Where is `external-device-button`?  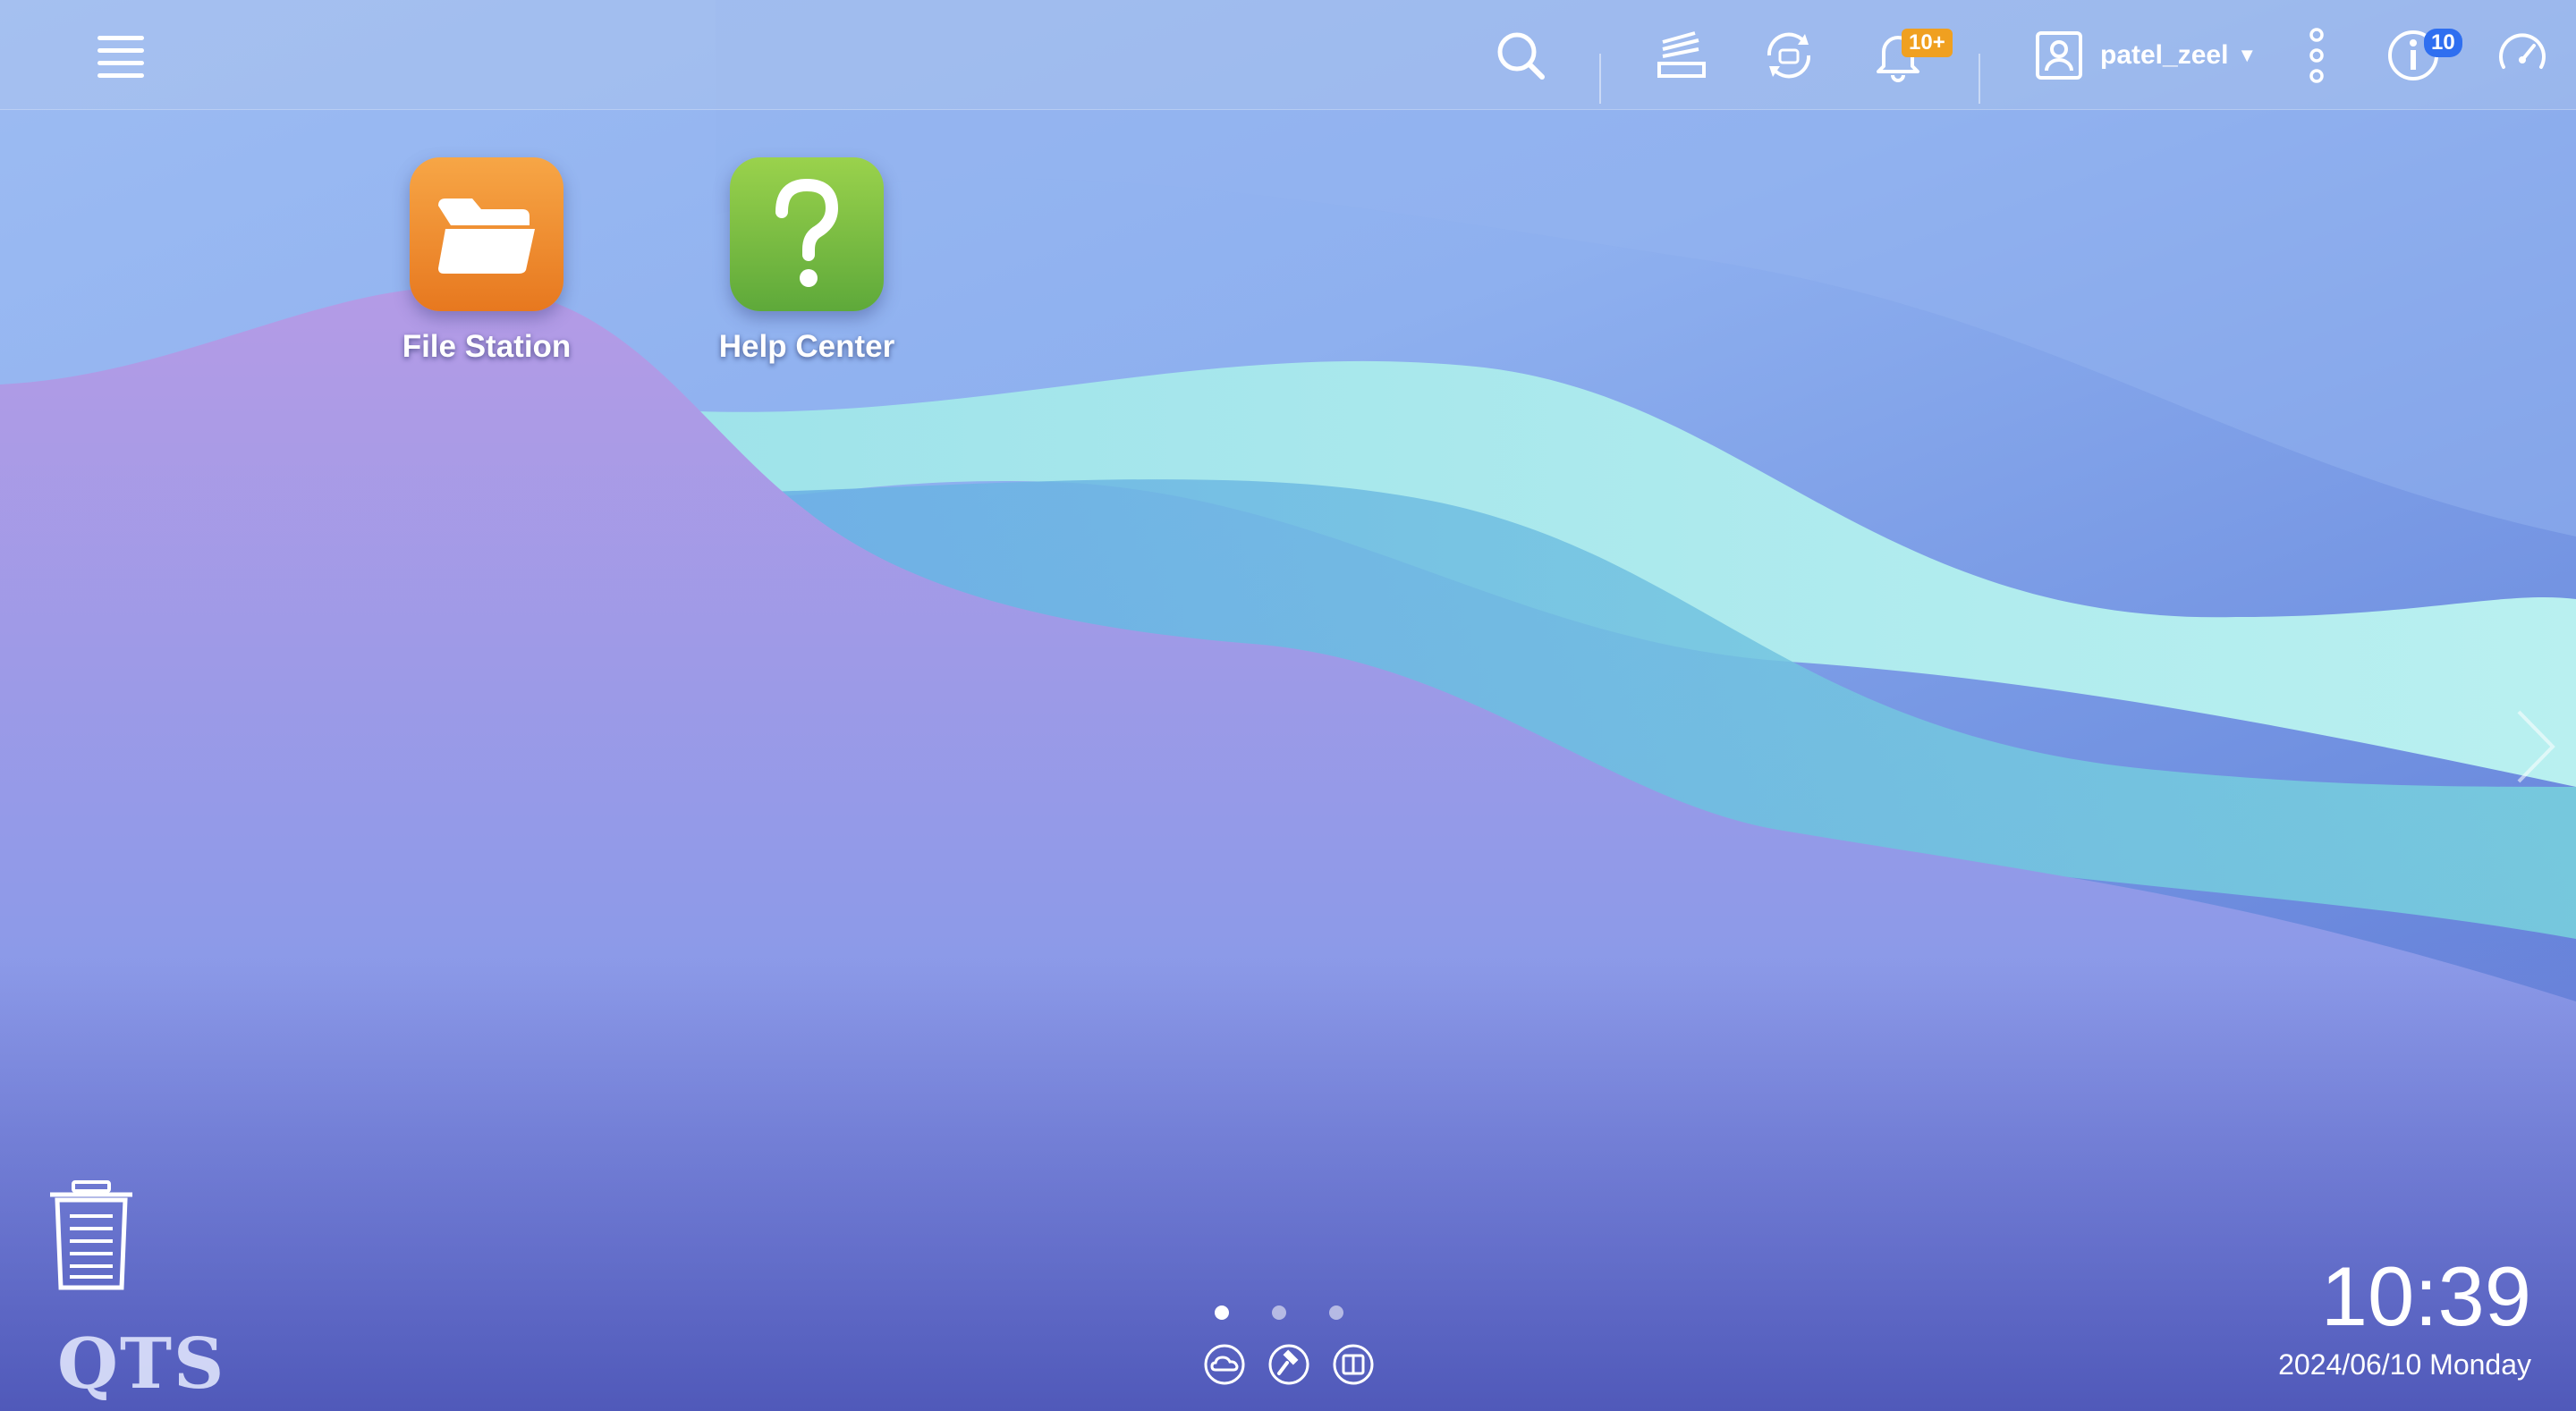 external-device-button is located at coordinates (1789, 55).